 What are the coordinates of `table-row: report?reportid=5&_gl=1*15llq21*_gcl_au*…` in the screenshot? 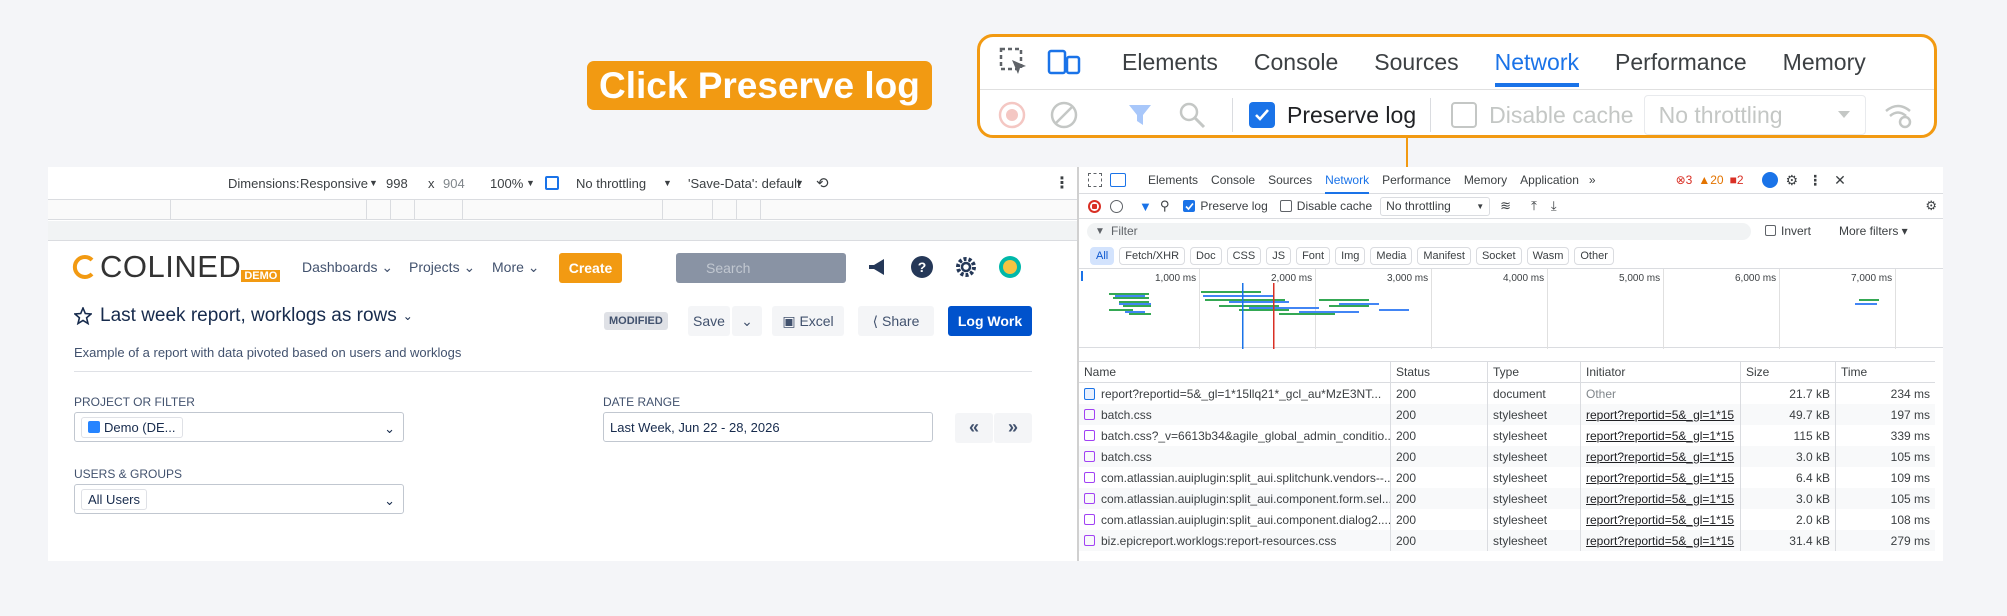 It's located at (1507, 393).